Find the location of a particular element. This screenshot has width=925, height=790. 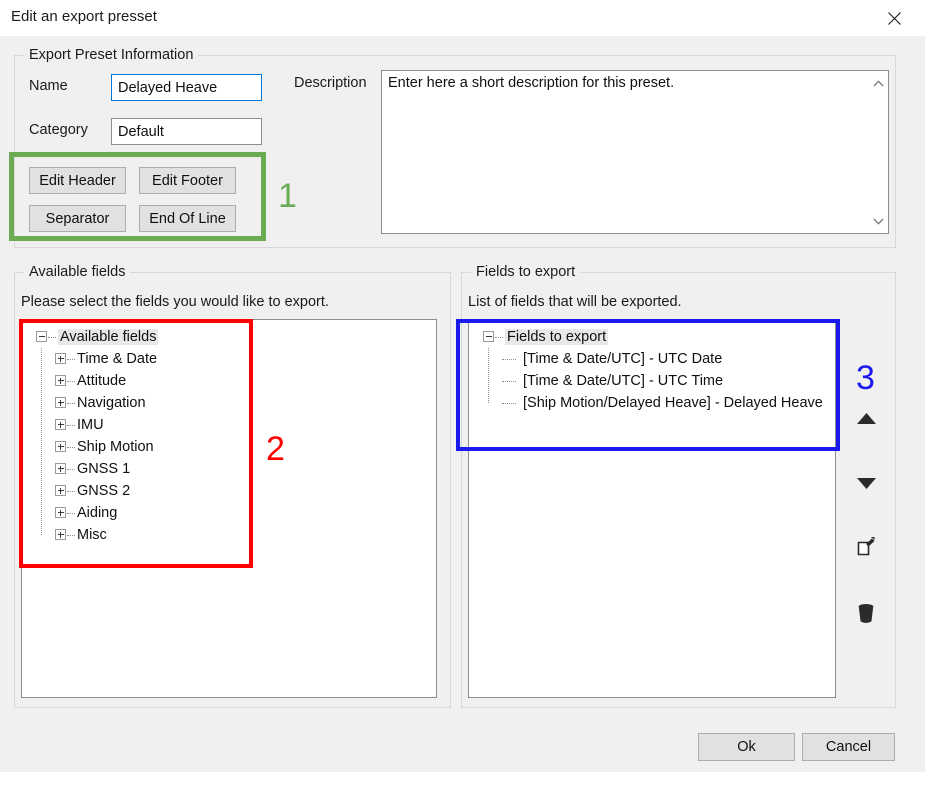

tree-item-label: IMU is located at coordinates (90, 425).